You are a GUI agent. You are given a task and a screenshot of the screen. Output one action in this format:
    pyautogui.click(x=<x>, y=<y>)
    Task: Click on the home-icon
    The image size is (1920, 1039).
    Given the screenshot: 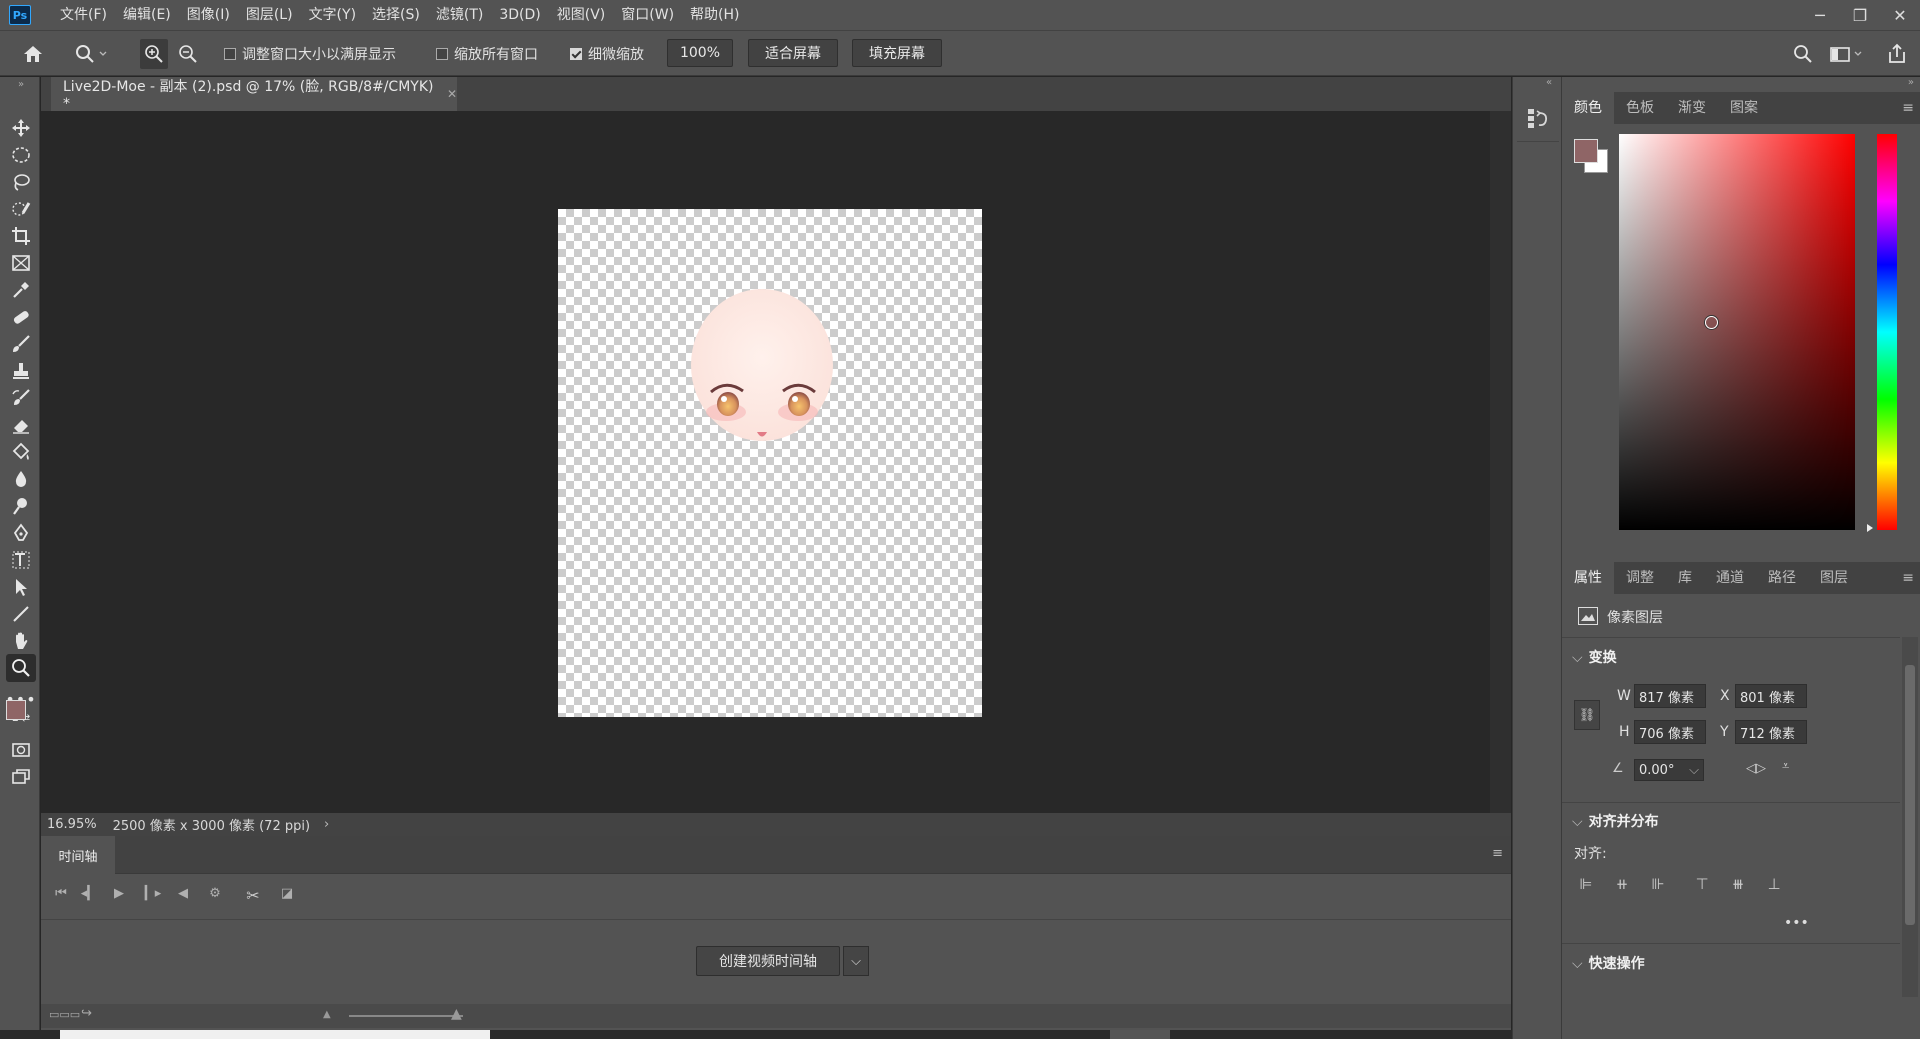 What is the action you would take?
    pyautogui.click(x=33, y=54)
    